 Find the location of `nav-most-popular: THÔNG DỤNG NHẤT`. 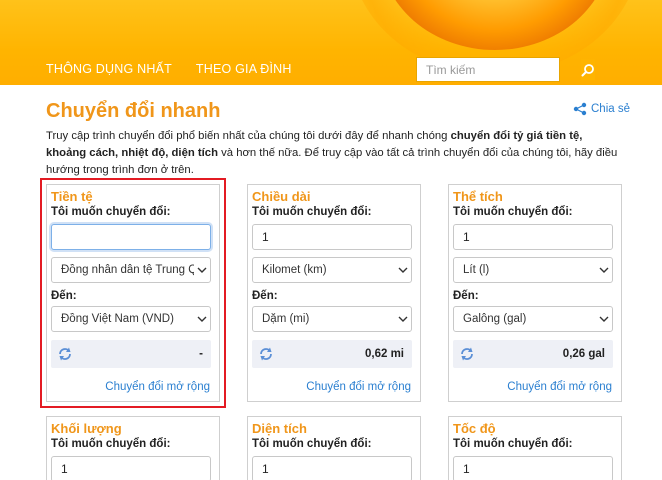

nav-most-popular: THÔNG DỤNG NHẤT is located at coordinates (109, 69).